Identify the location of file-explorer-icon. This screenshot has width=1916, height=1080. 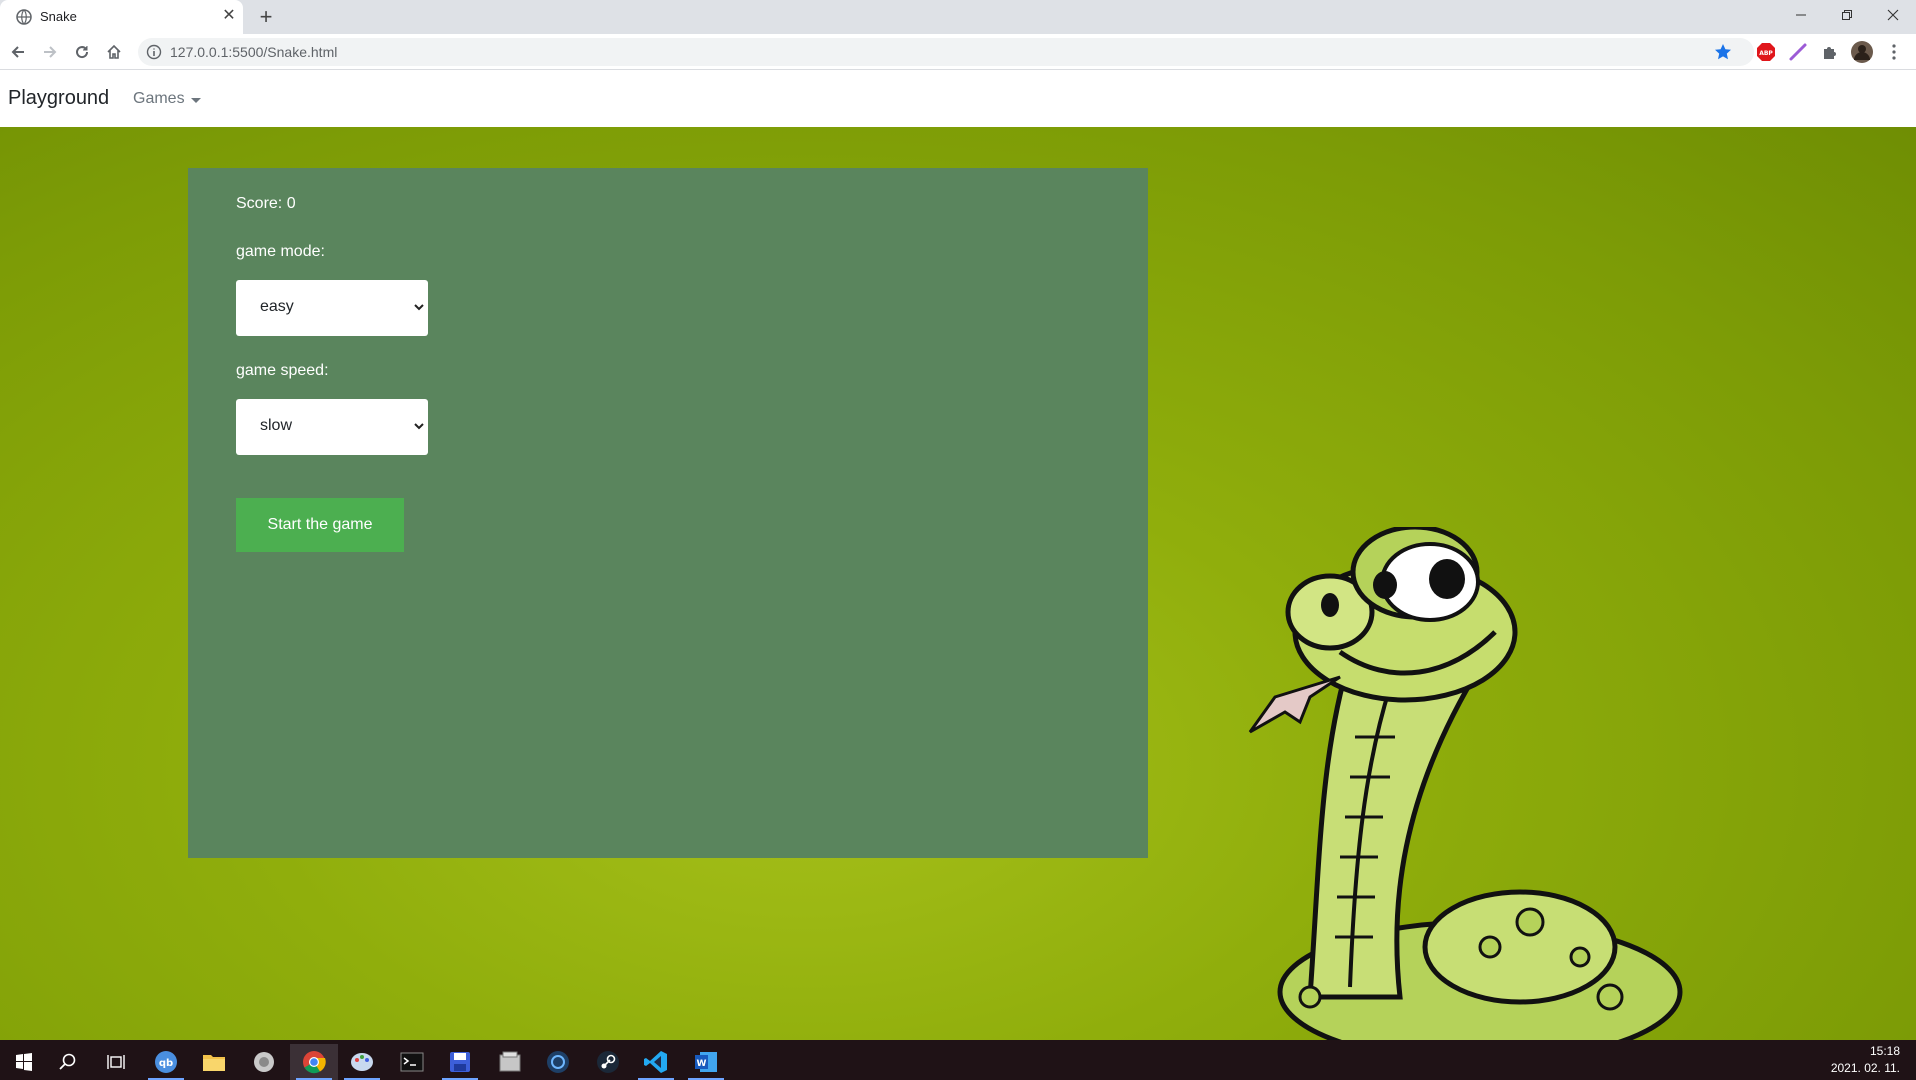
(214, 1062).